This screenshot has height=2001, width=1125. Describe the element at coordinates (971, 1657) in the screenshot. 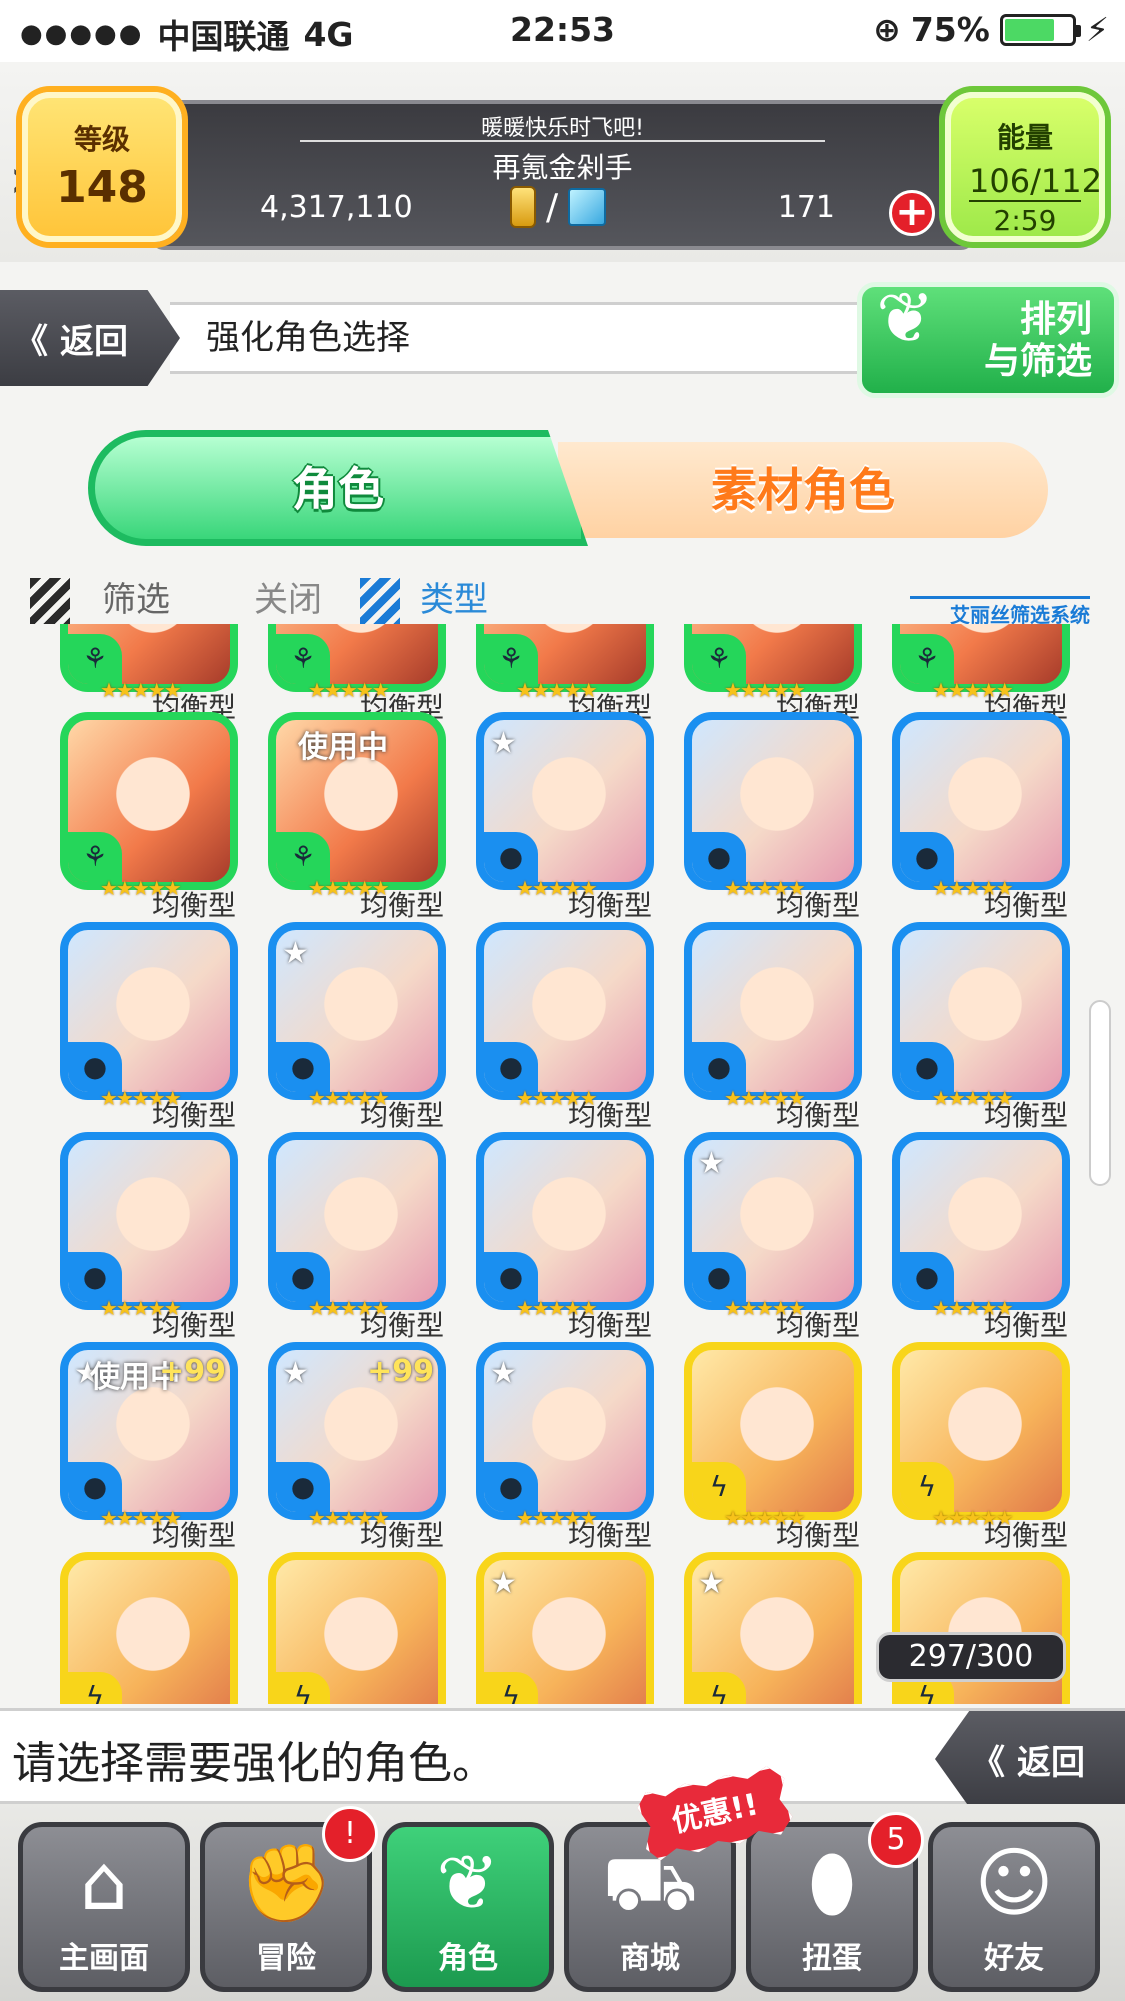

I see `character-count: 297/300` at that location.